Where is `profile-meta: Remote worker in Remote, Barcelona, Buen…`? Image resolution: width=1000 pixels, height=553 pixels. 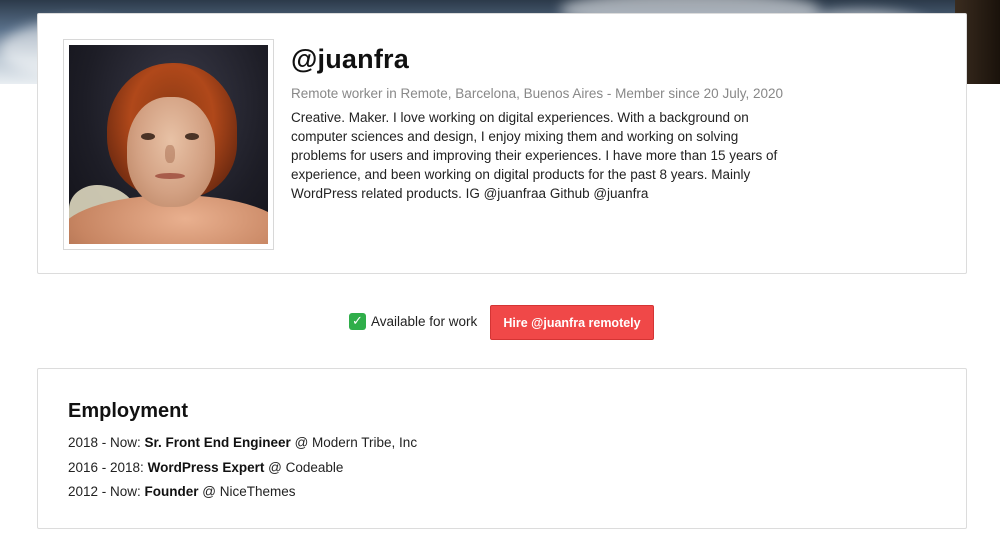 profile-meta: Remote worker in Remote, Barcelona, Buen… is located at coordinates (537, 93).